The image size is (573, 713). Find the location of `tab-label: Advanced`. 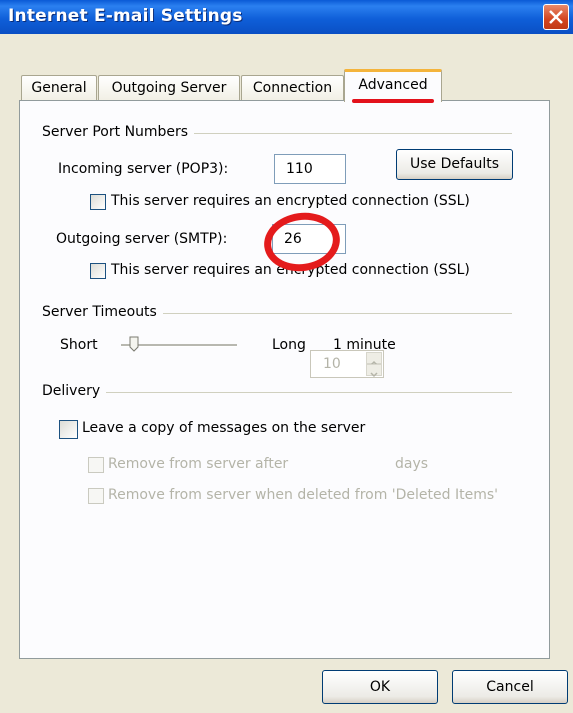

tab-label: Advanced is located at coordinates (393, 85).